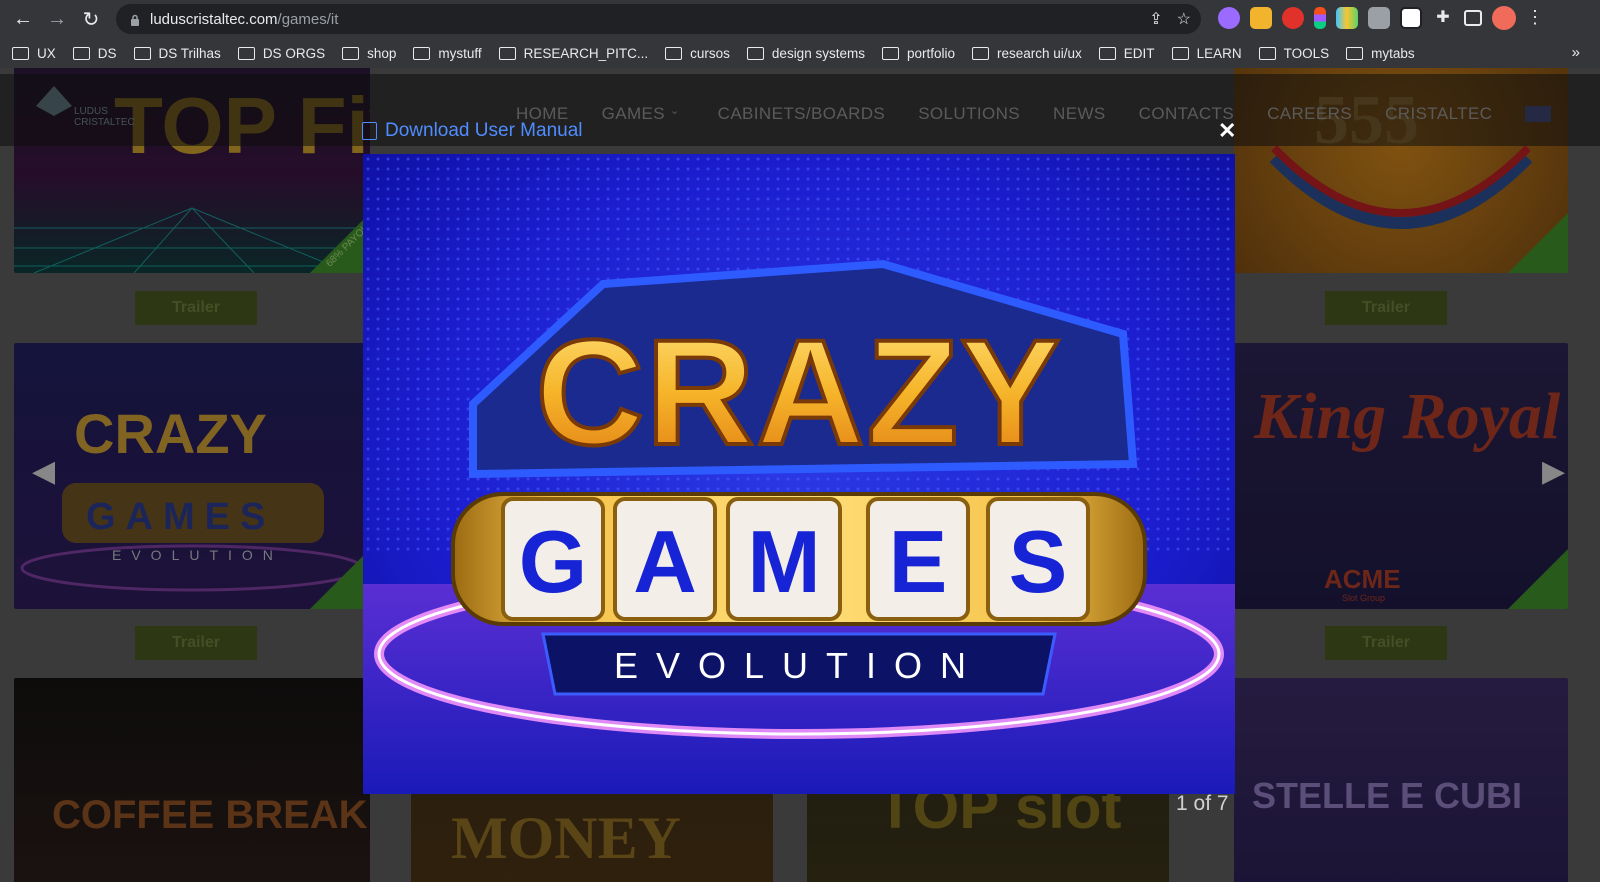 Image resolution: width=1600 pixels, height=882 pixels. Describe the element at coordinates (34, 53) in the screenshot. I see `bookmark-folder: UX` at that location.